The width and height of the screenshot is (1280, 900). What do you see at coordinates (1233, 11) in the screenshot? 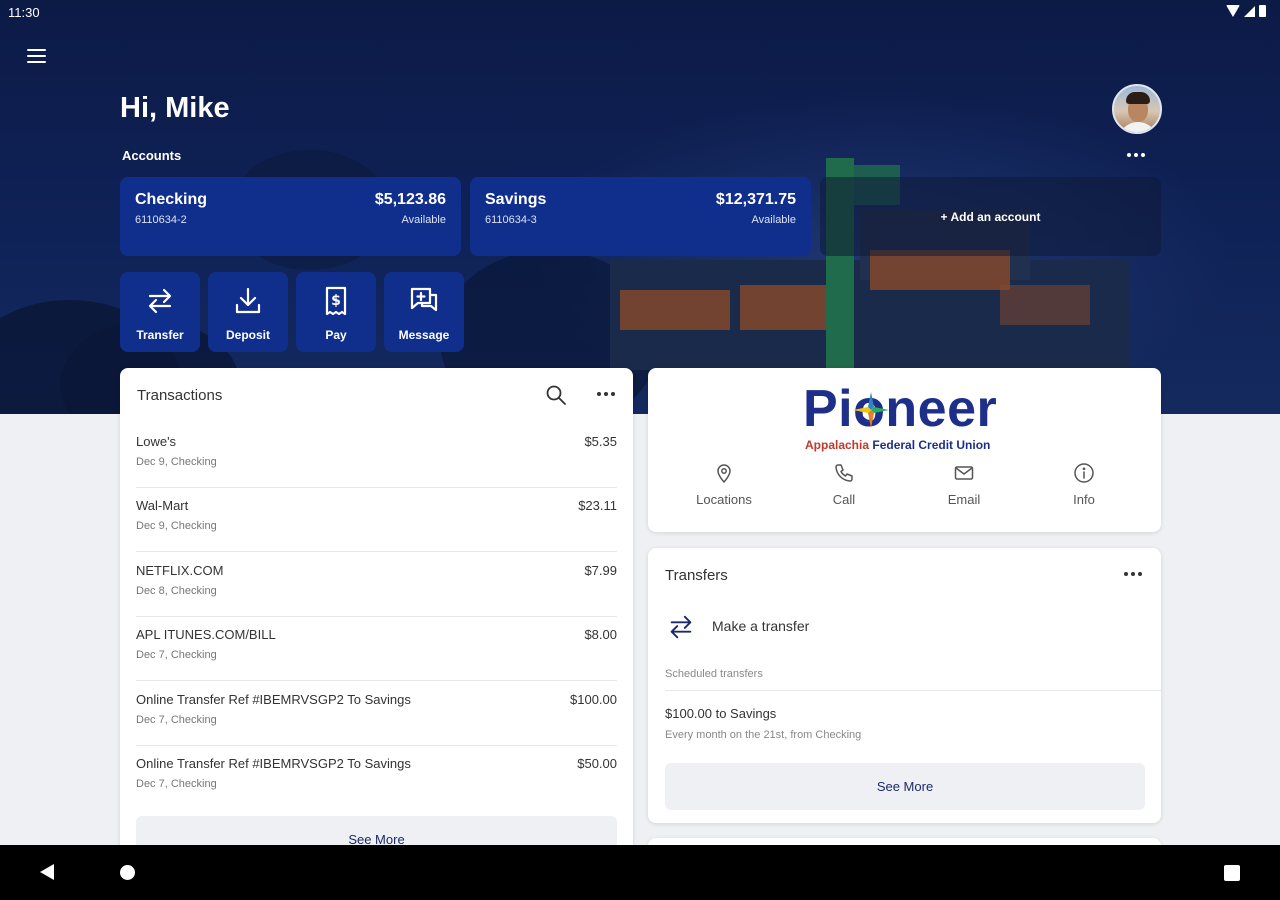
I see `wifi-icon` at bounding box center [1233, 11].